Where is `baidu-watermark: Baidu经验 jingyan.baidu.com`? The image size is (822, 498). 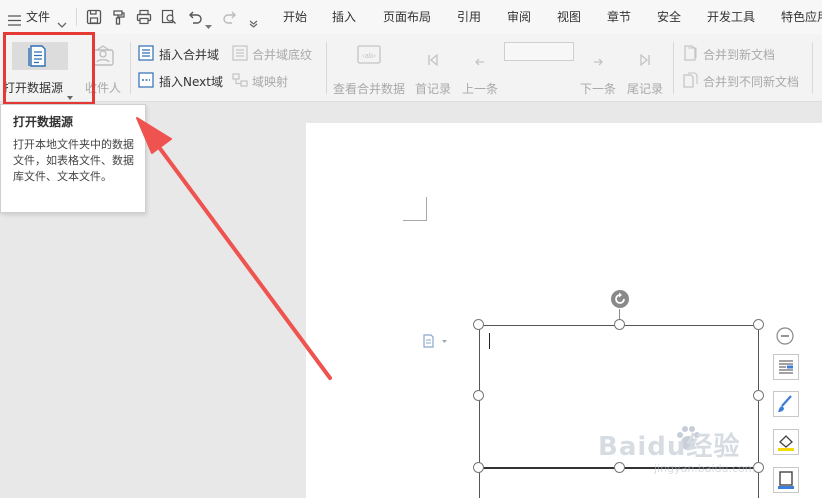 baidu-watermark: Baidu经验 jingyan.baidu.com is located at coordinates (706, 459).